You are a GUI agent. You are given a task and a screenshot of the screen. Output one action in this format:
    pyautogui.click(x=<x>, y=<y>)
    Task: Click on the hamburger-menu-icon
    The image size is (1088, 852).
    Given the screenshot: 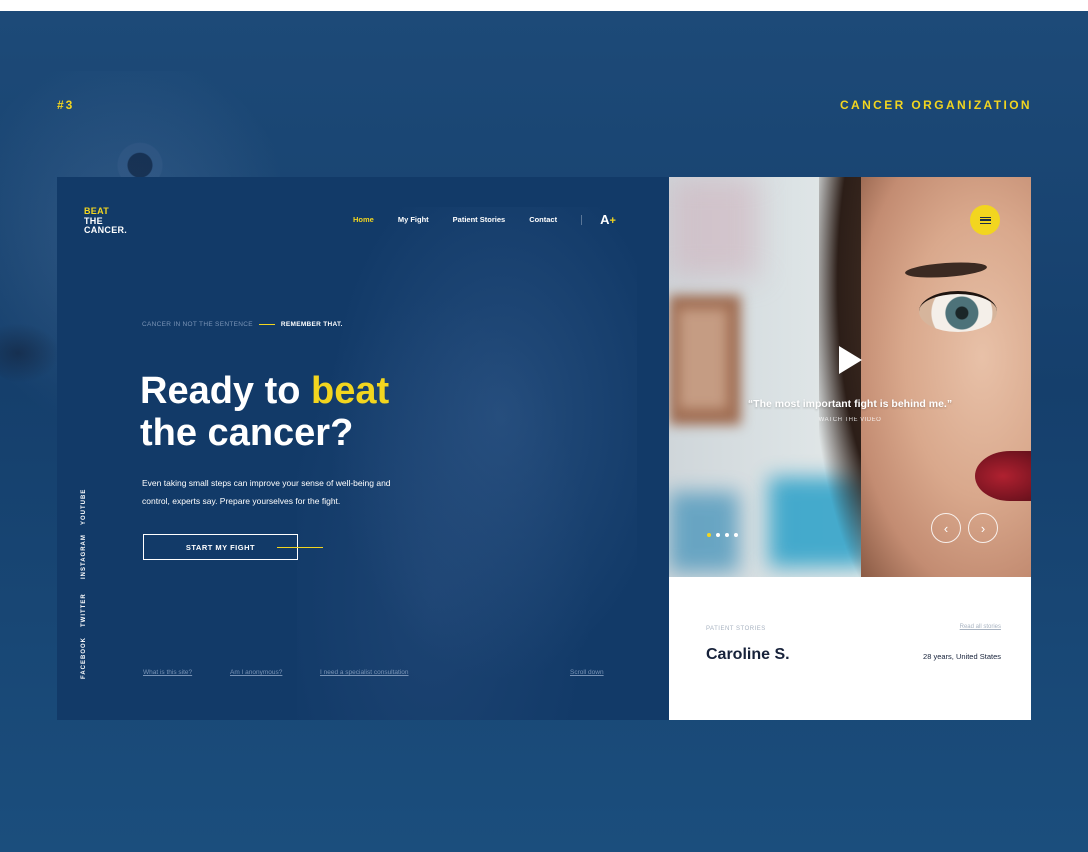 What is the action you would take?
    pyautogui.click(x=985, y=220)
    